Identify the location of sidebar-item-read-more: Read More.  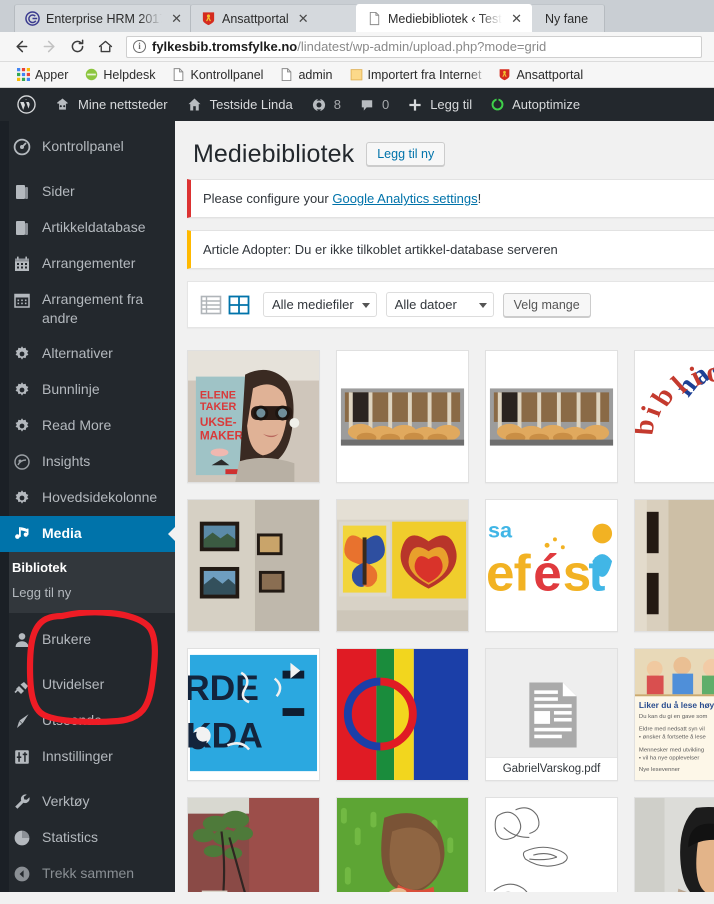
(87, 426).